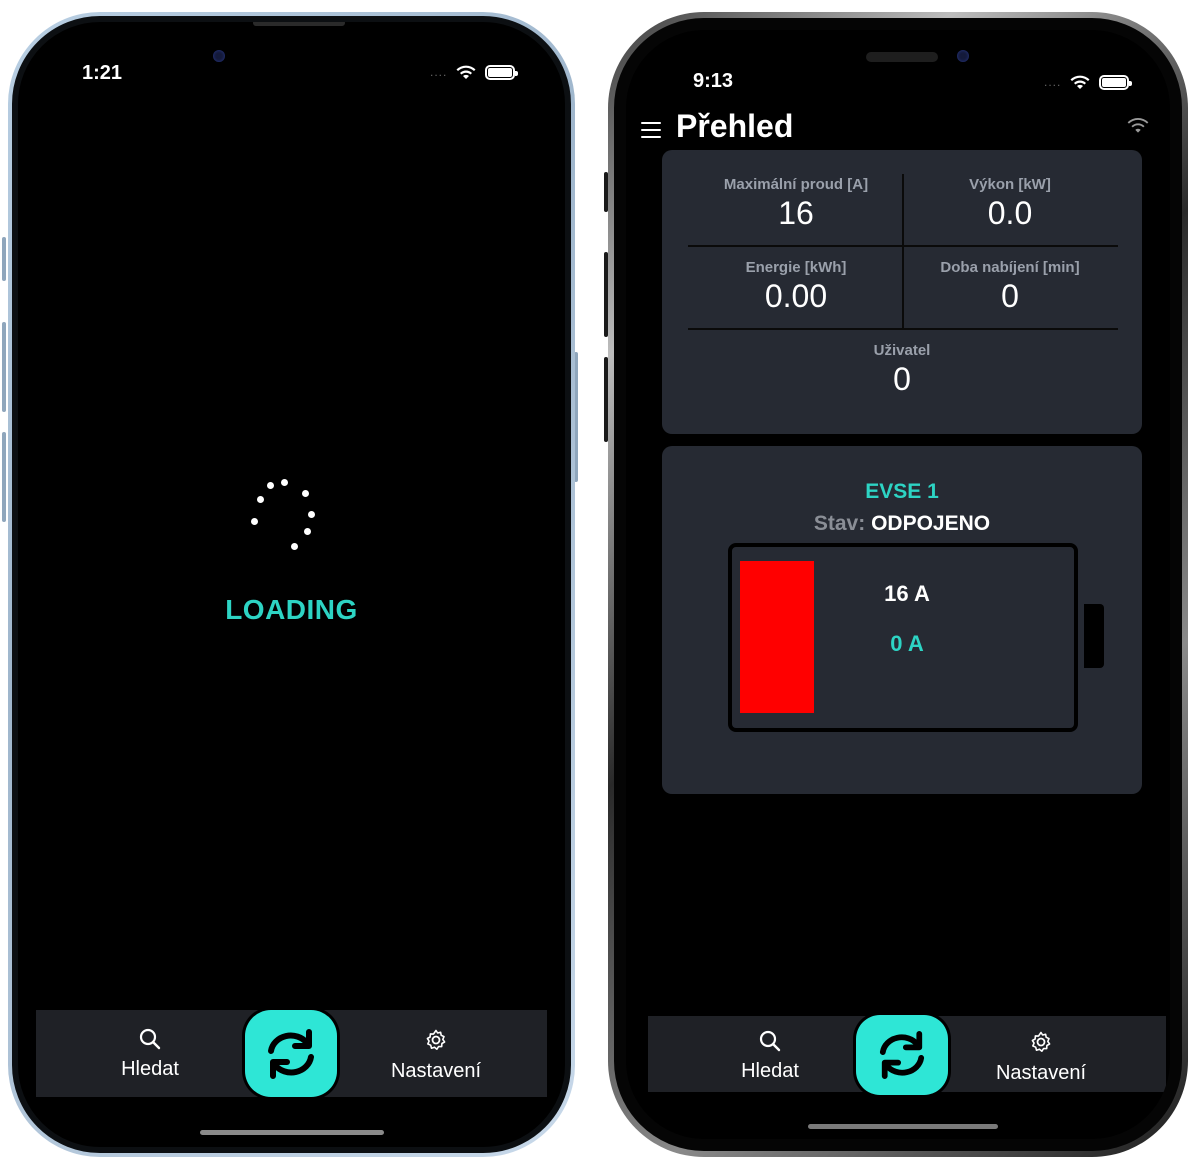 Image resolution: width=1188 pixels, height=1159 pixels. I want to click on metric-label: Doba nabíjení [min], so click(1010, 267).